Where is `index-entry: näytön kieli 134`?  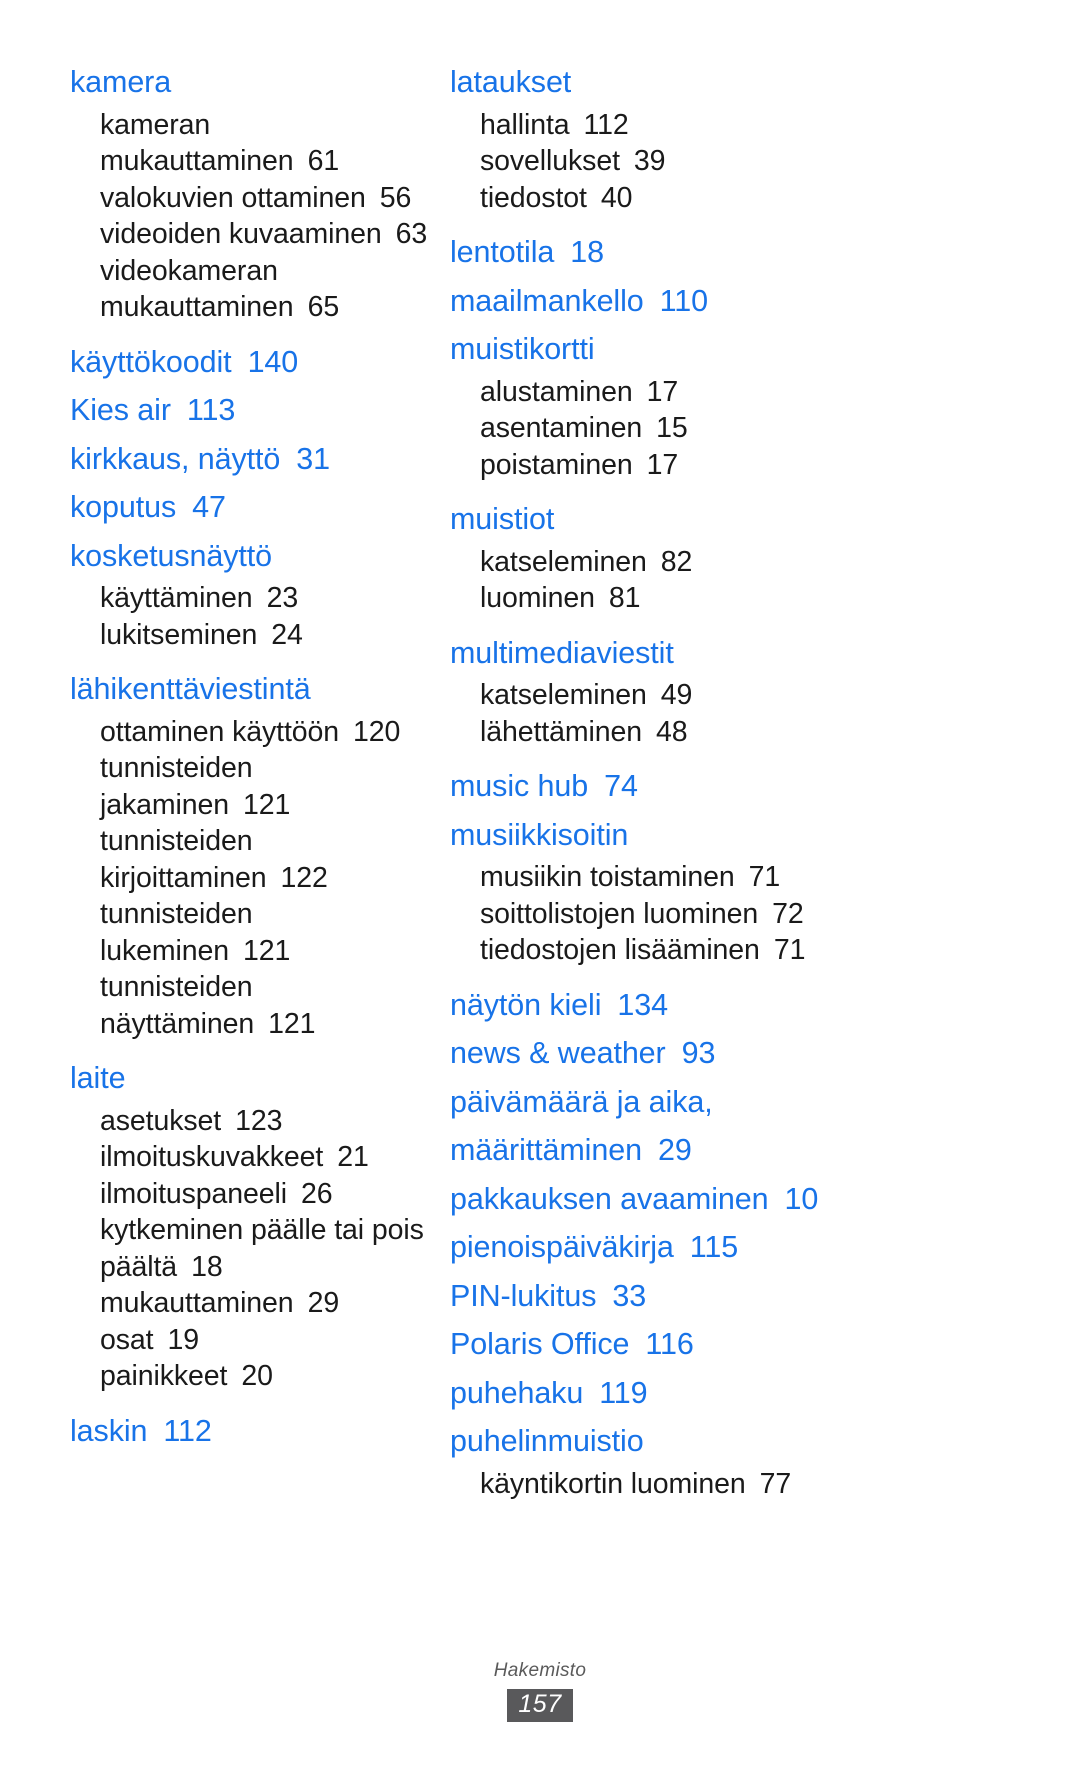 index-entry: näytön kieli 134 is located at coordinates (740, 1005).